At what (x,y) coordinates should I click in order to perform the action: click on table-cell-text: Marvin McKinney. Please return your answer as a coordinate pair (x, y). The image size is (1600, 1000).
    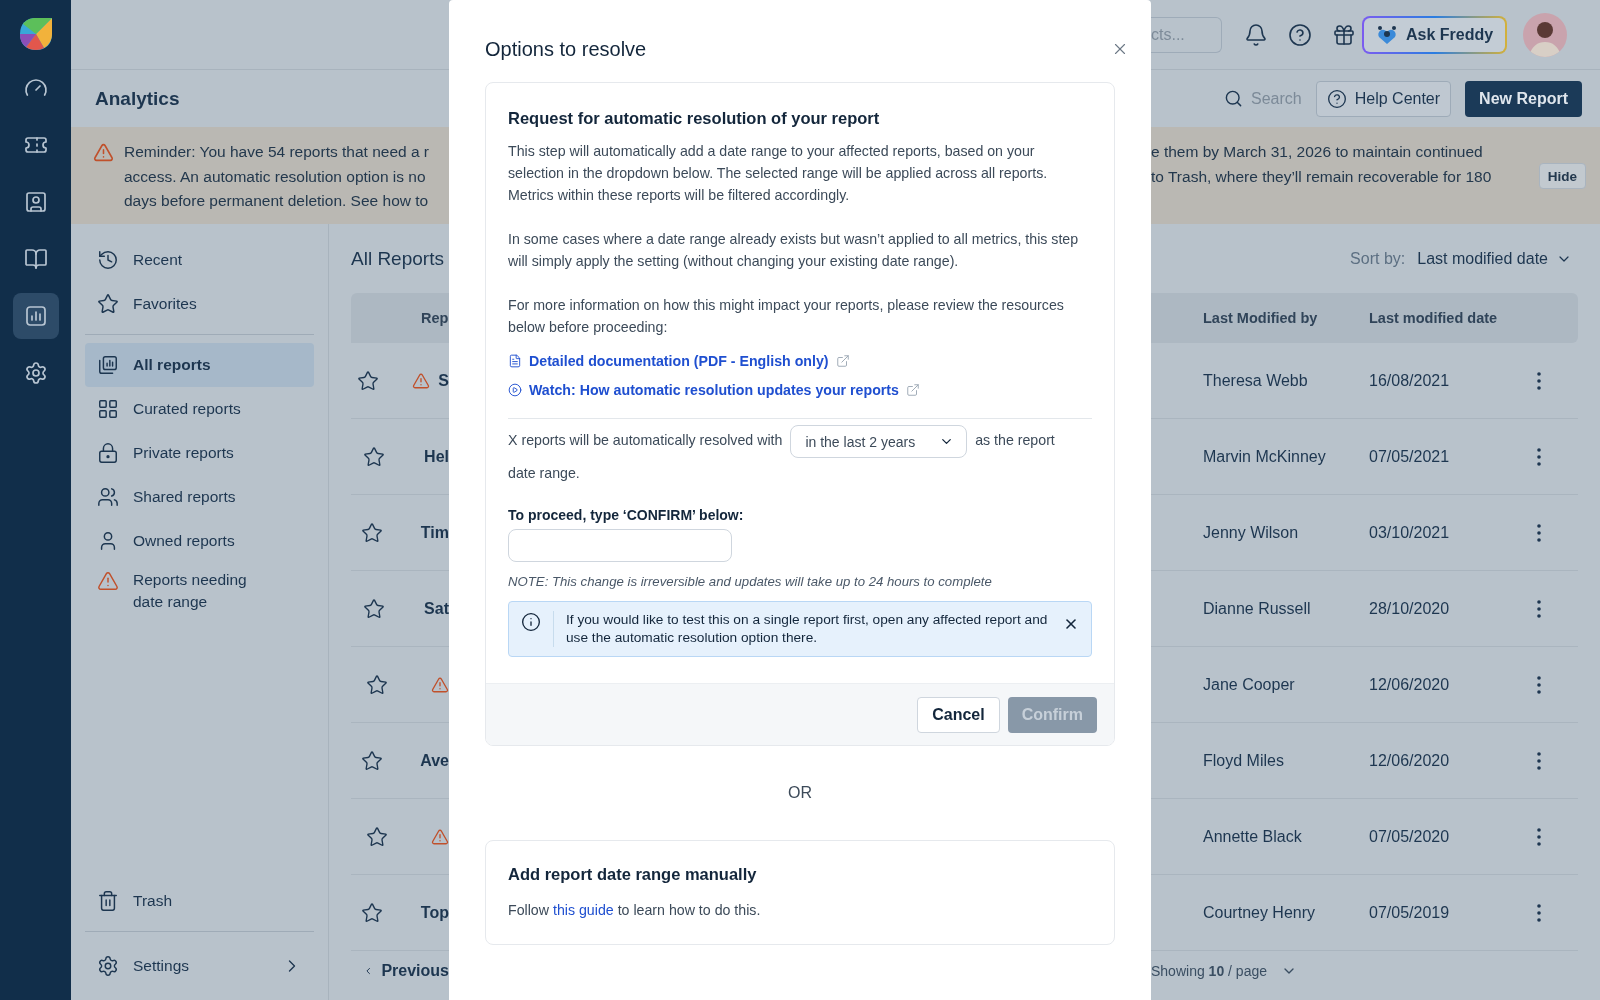
    Looking at the image, I should click on (1264, 456).